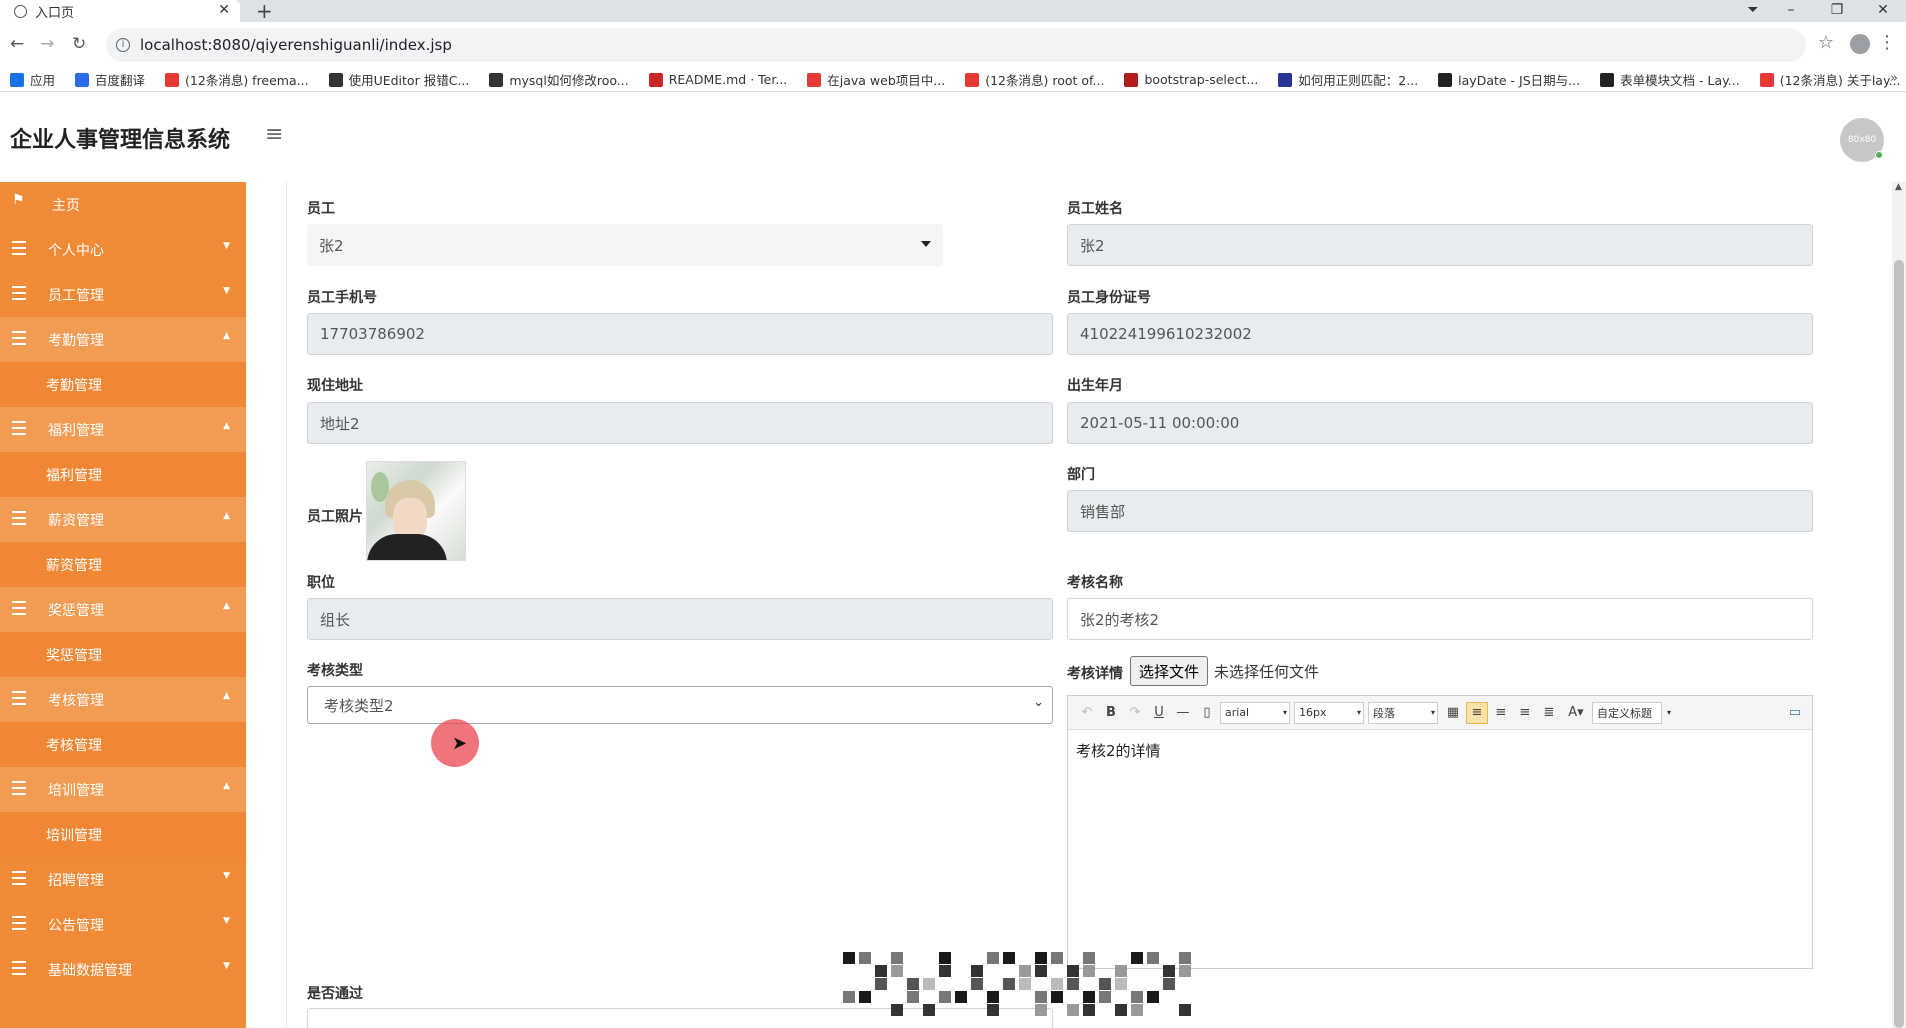  What do you see at coordinates (1791, 11) in the screenshot?
I see `minimize-button: –` at bounding box center [1791, 11].